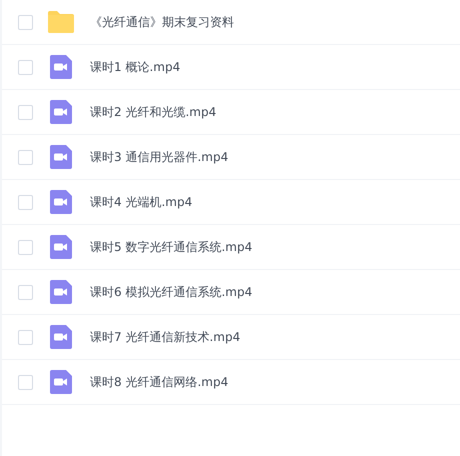 This screenshot has height=456, width=460. Describe the element at coordinates (159, 382) in the screenshot. I see `file-name: 课时8 光纤通信网络.mp4` at that location.